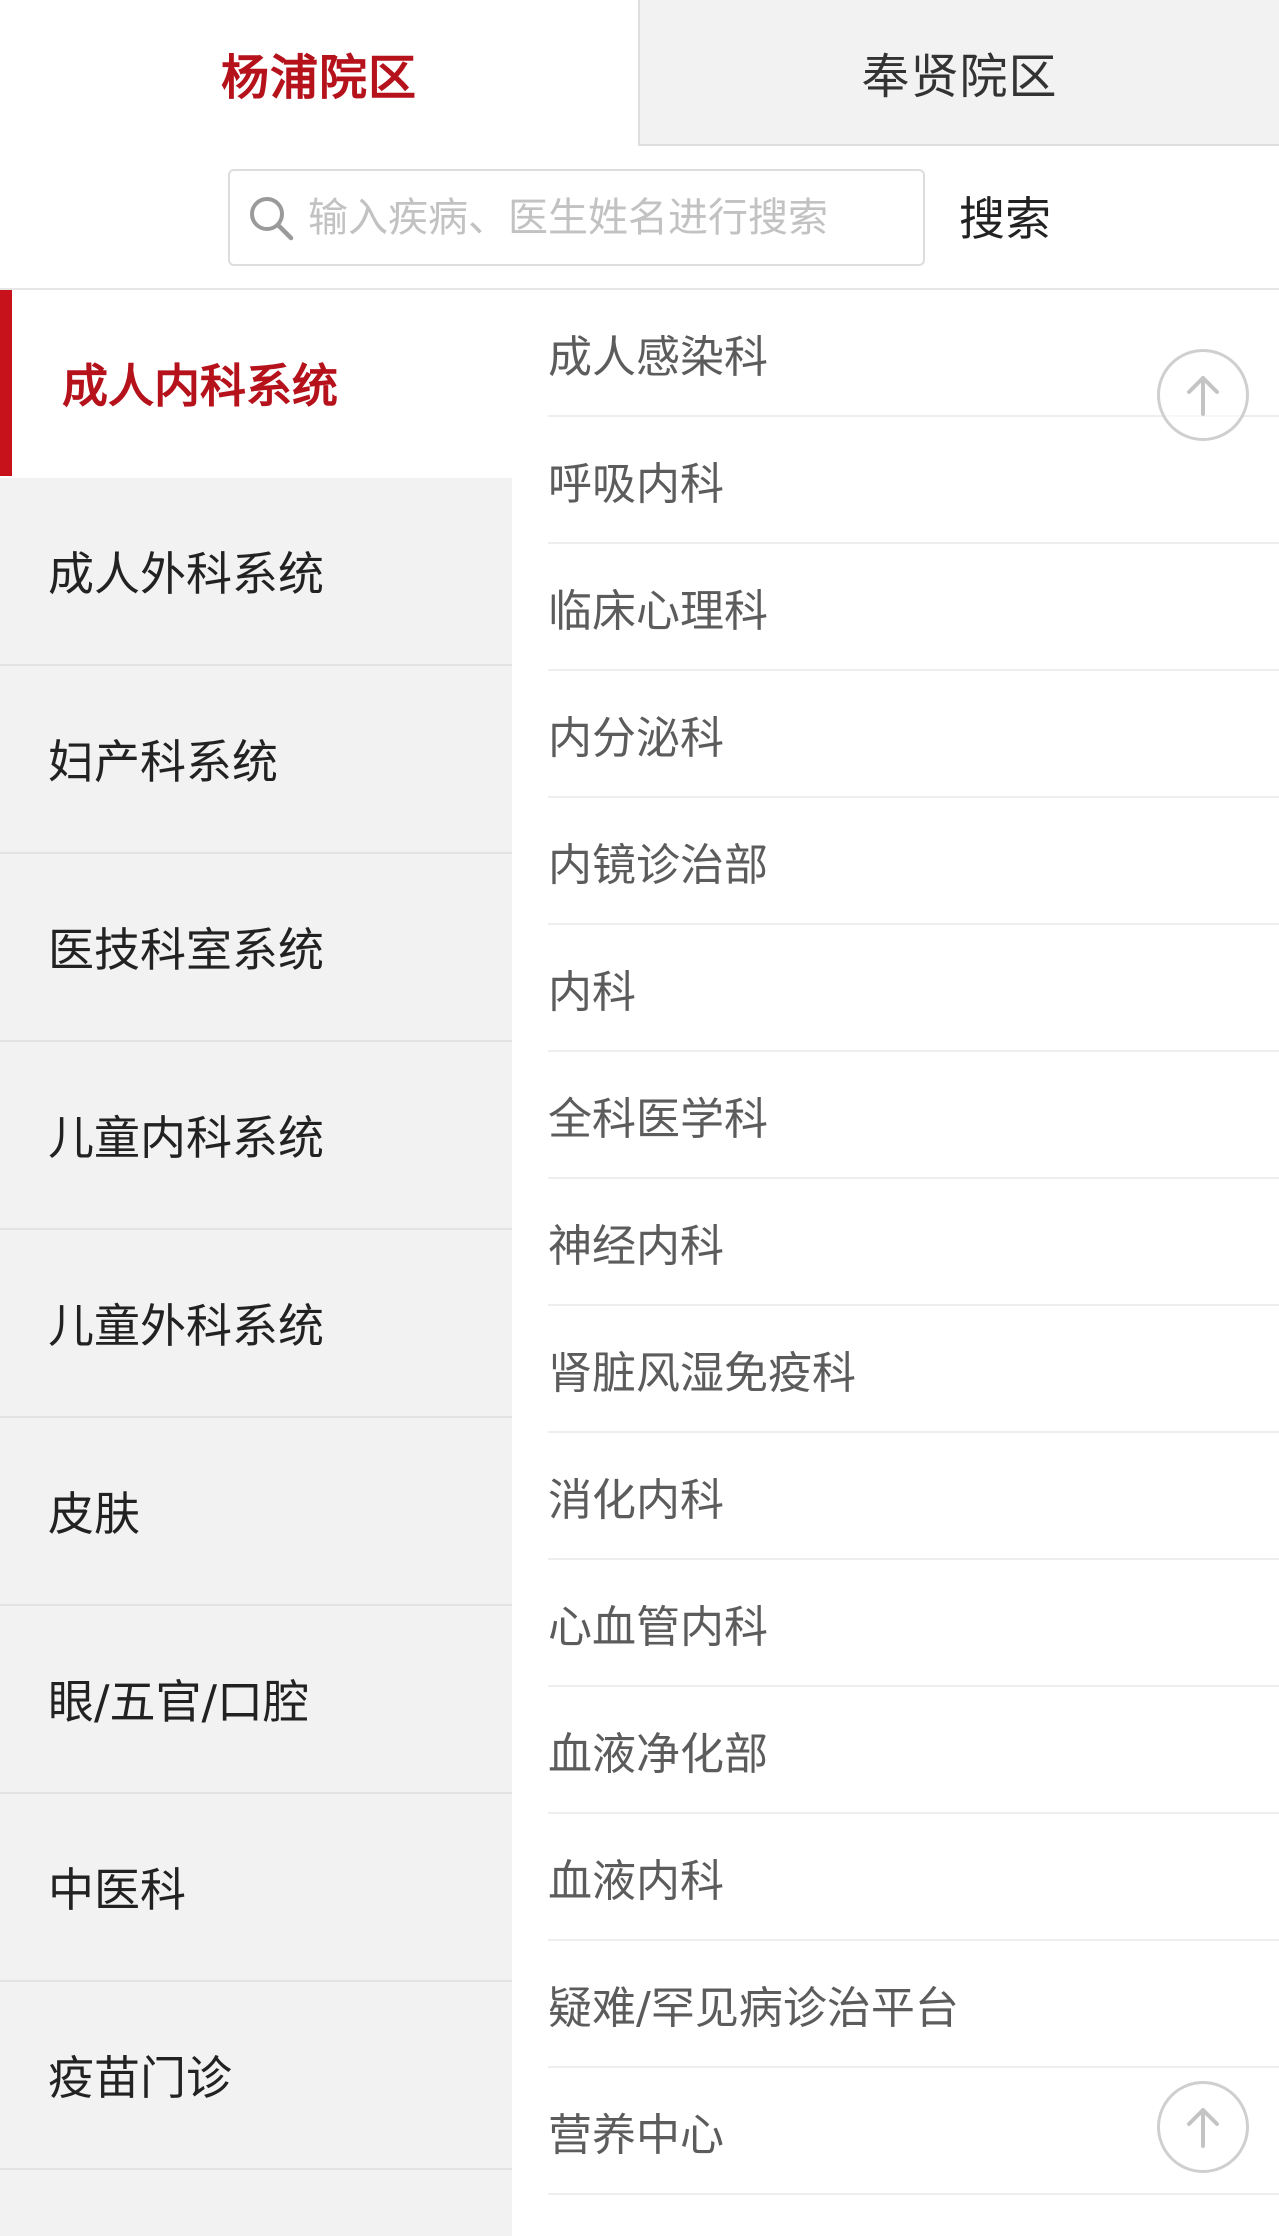 This screenshot has height=2236, width=1279. I want to click on category-item-tcm: 中医科, so click(256, 1888).